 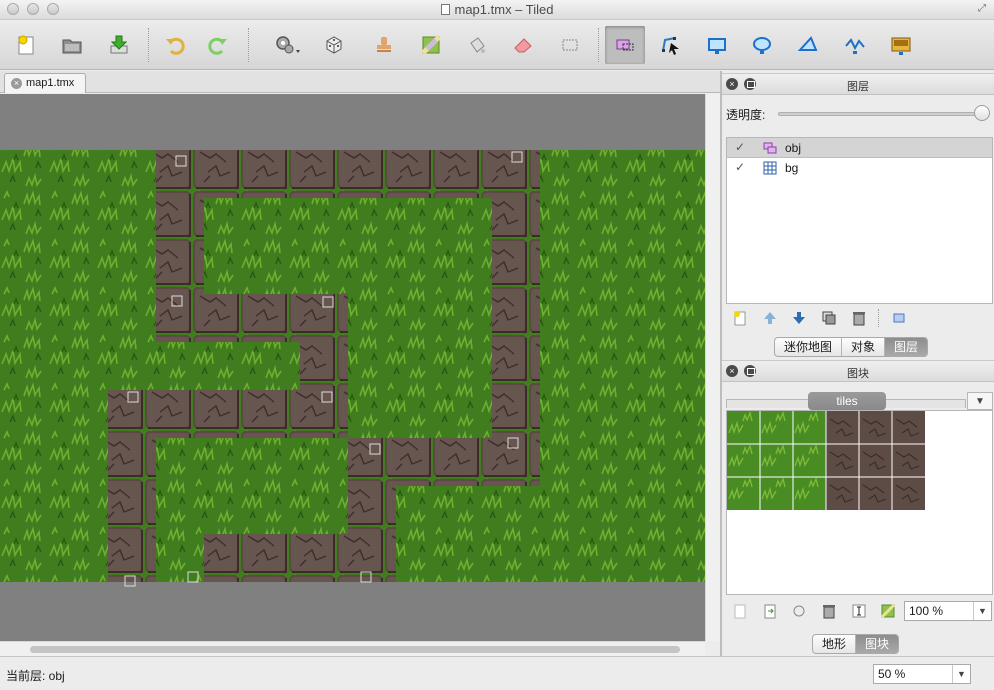 I want to click on random-mode-button, so click(x=334, y=45).